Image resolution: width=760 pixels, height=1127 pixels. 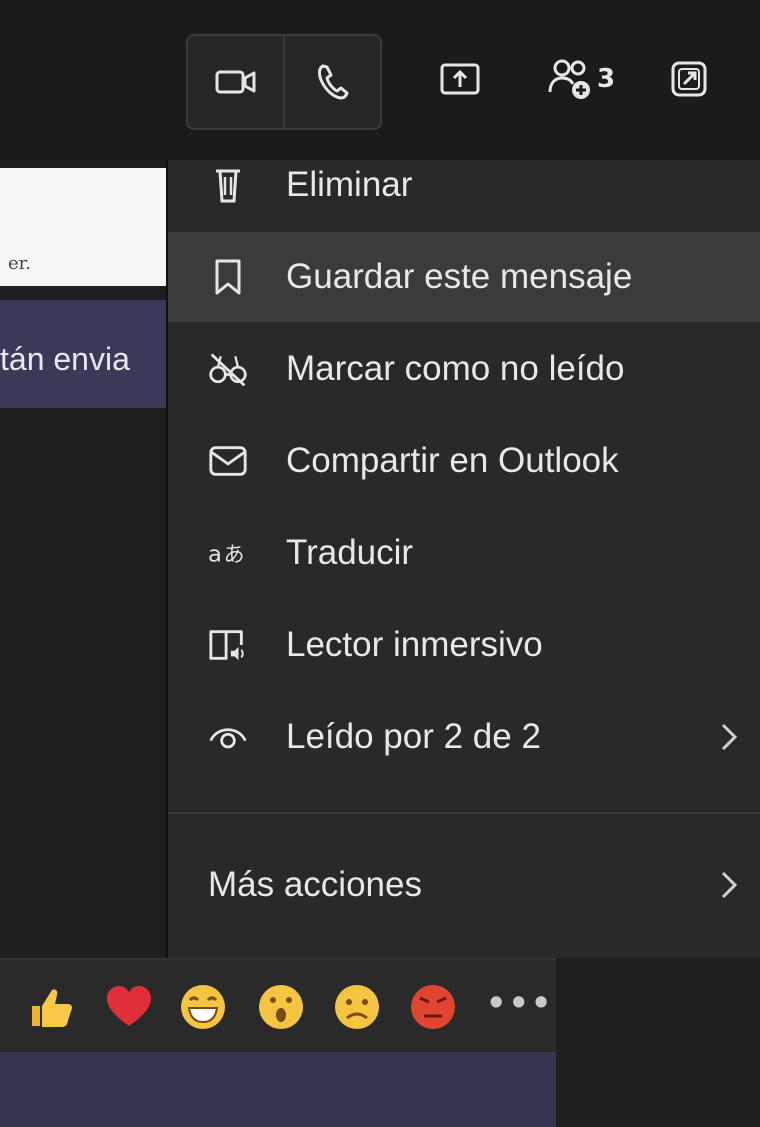 I want to click on sad-emoji, so click(x=357, y=1007).